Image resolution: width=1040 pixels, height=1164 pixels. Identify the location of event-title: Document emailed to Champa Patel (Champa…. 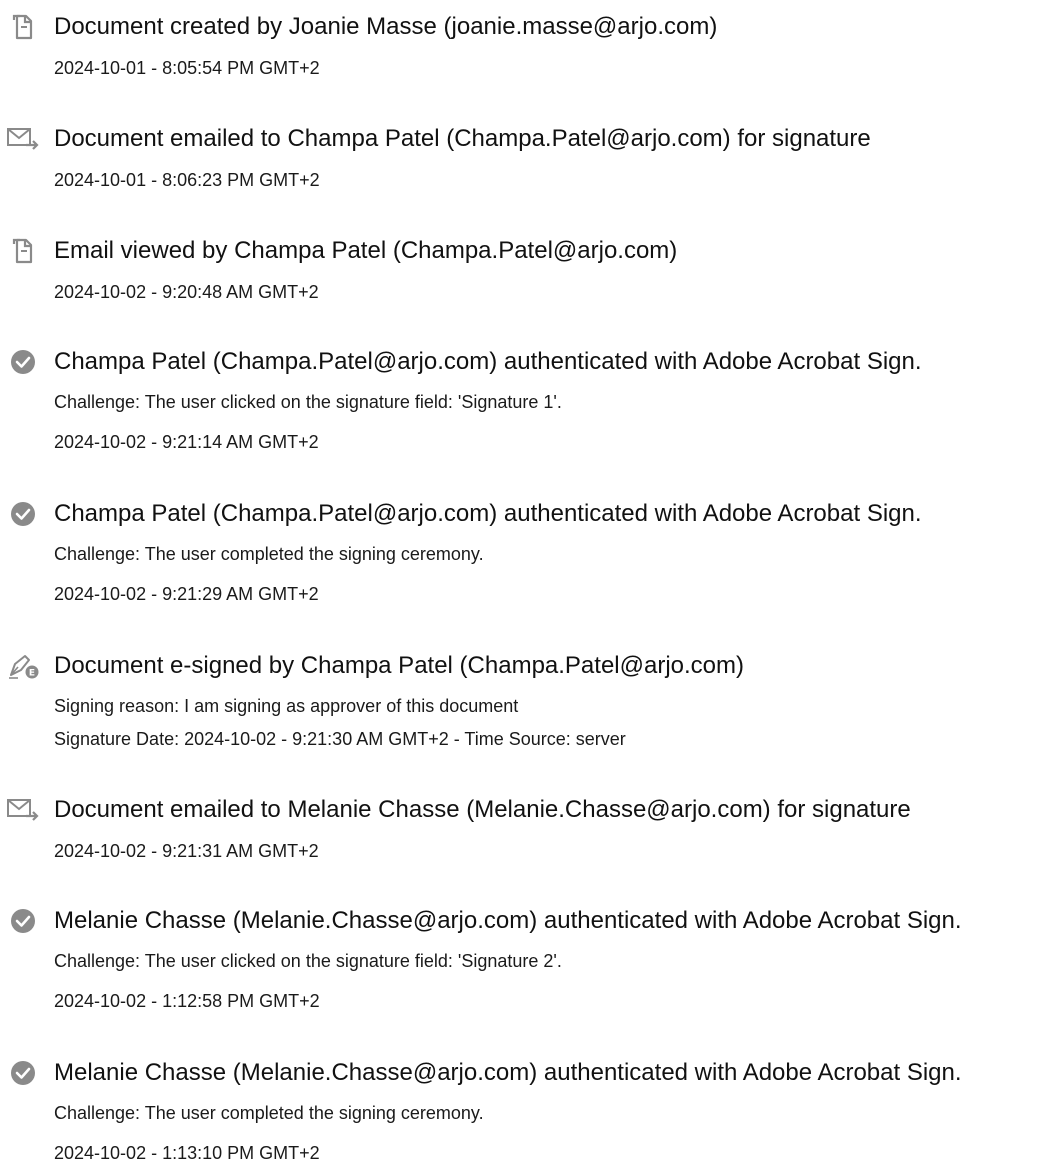
(462, 138).